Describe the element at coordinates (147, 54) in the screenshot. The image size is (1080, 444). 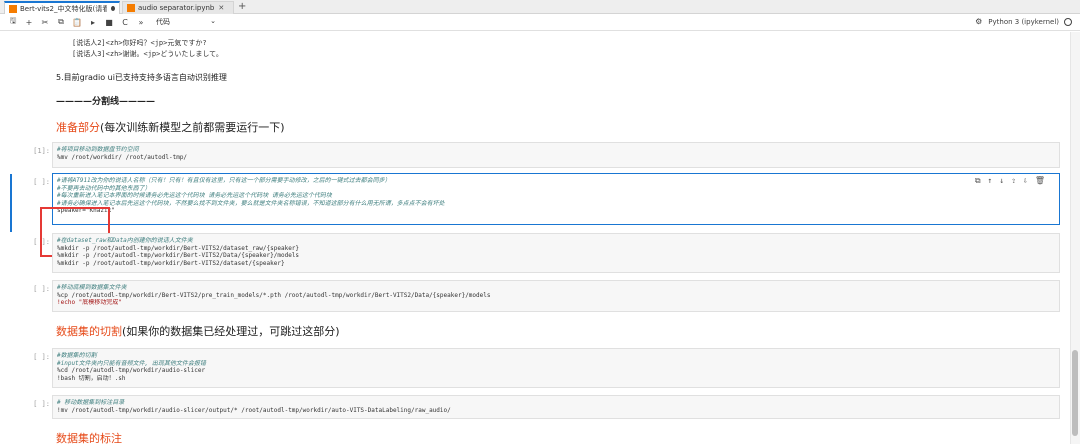
I see `markdown-speaker-line-3: [说话人3]<zh>谢谢。<jp>どういたしまして。` at that location.